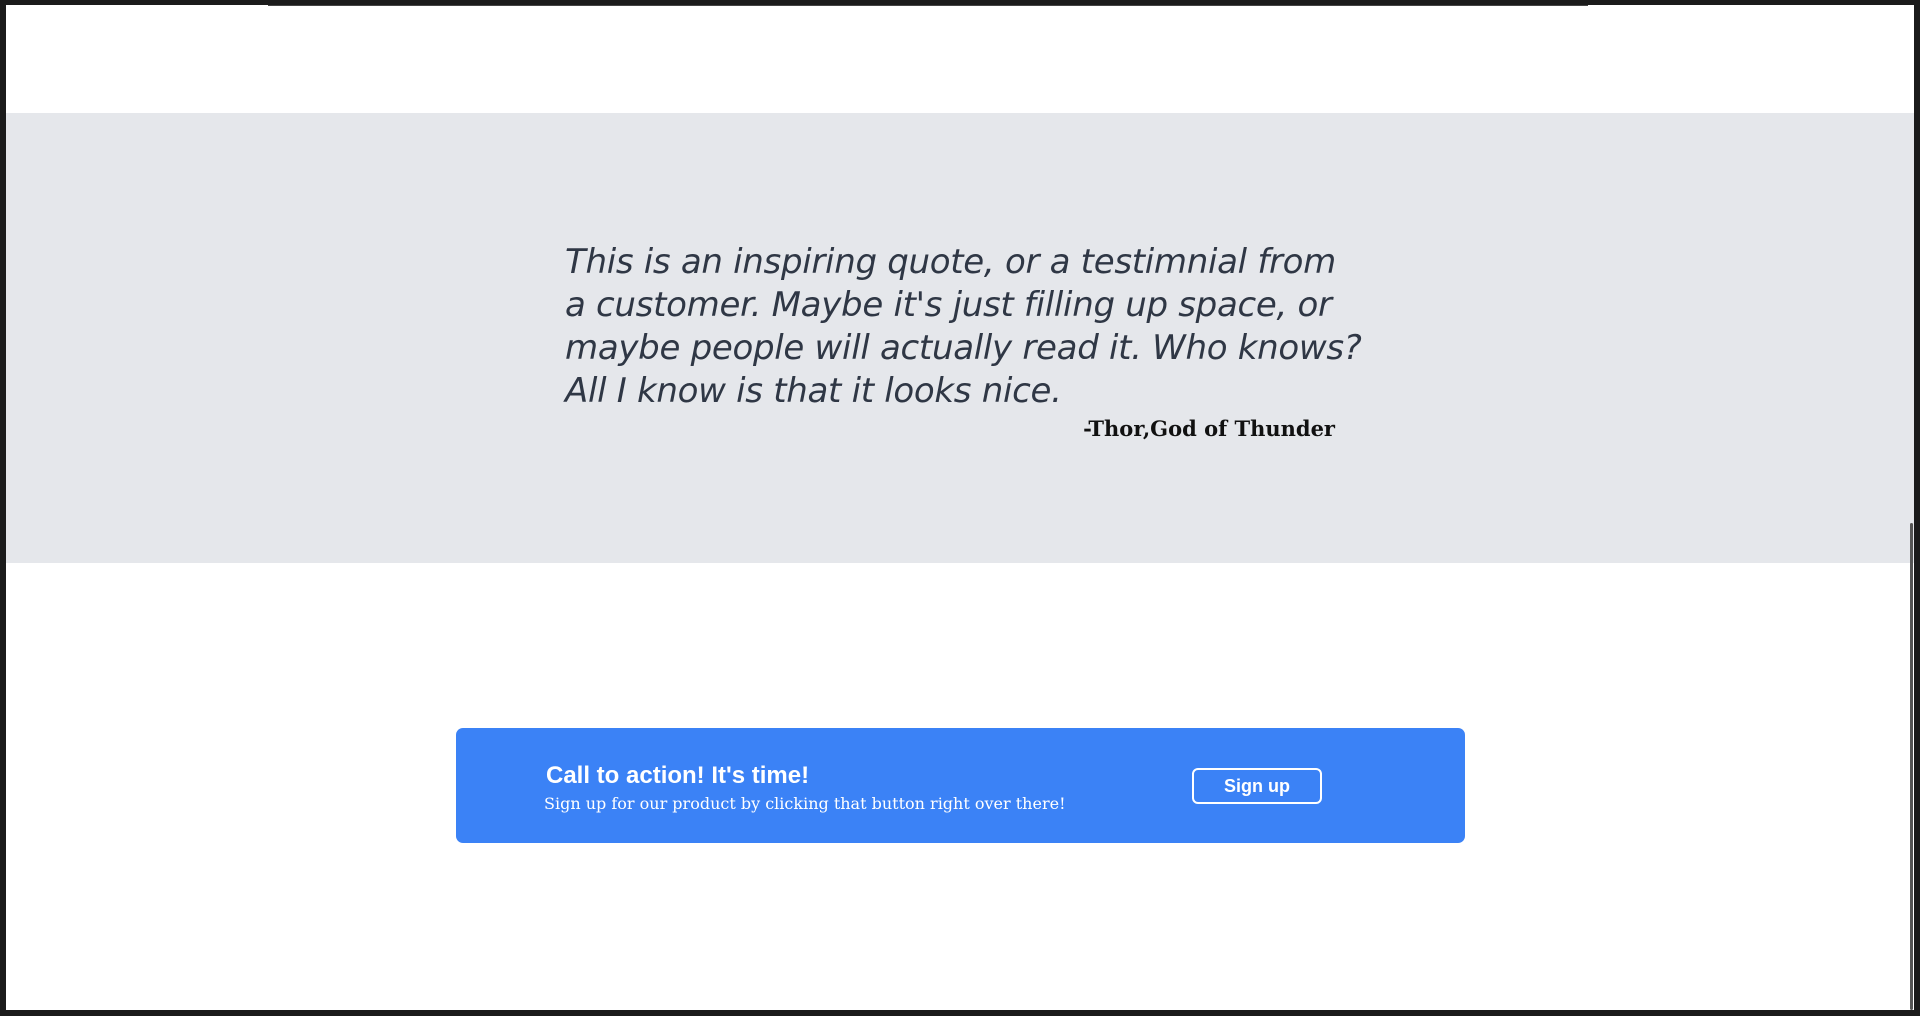 The width and height of the screenshot is (1920, 1016). What do you see at coordinates (1910, 507) in the screenshot?
I see `vertical-scrollbar` at bounding box center [1910, 507].